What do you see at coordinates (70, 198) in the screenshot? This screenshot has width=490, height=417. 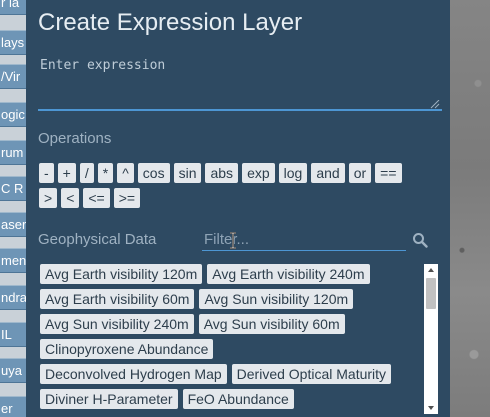 I see `operation-button: <` at bounding box center [70, 198].